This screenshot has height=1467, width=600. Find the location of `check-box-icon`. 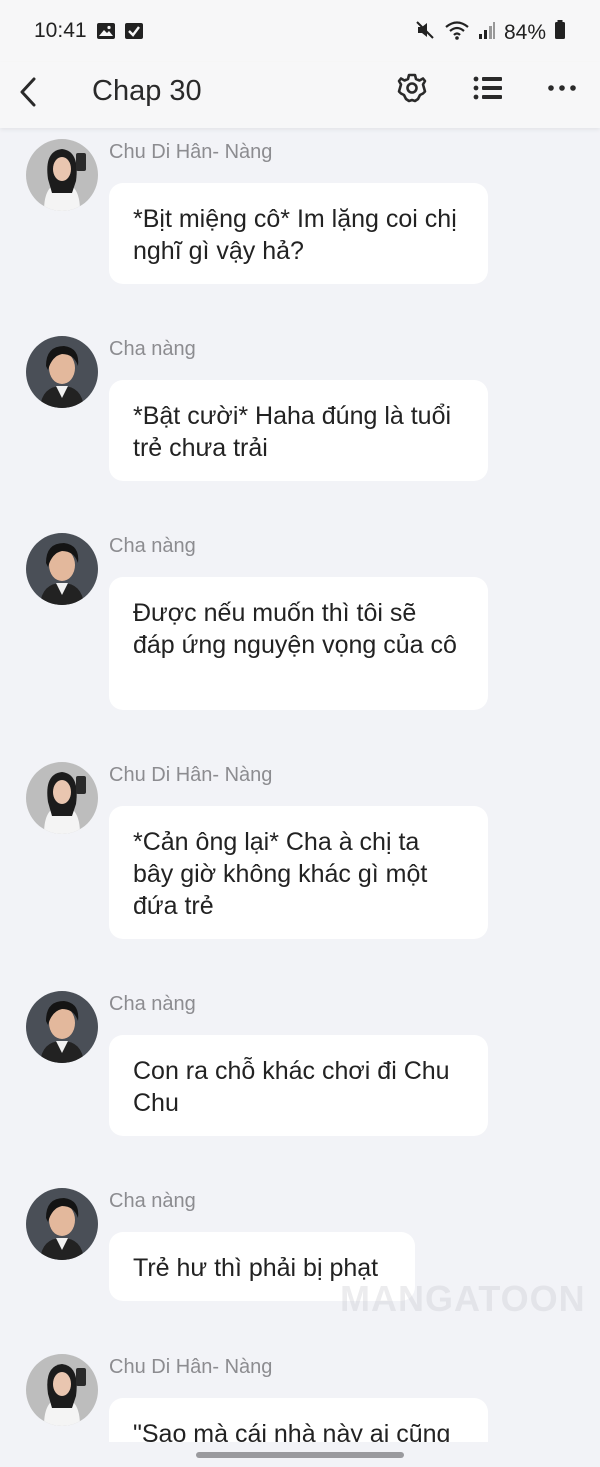

check-box-icon is located at coordinates (134, 33).